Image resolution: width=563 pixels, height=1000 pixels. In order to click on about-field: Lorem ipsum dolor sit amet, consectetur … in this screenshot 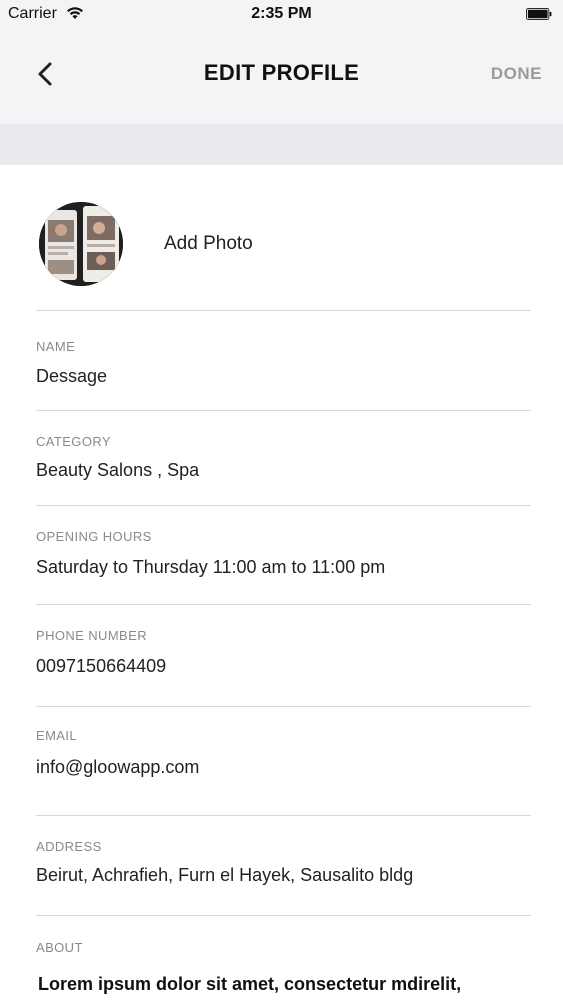, I will do `click(288, 984)`.